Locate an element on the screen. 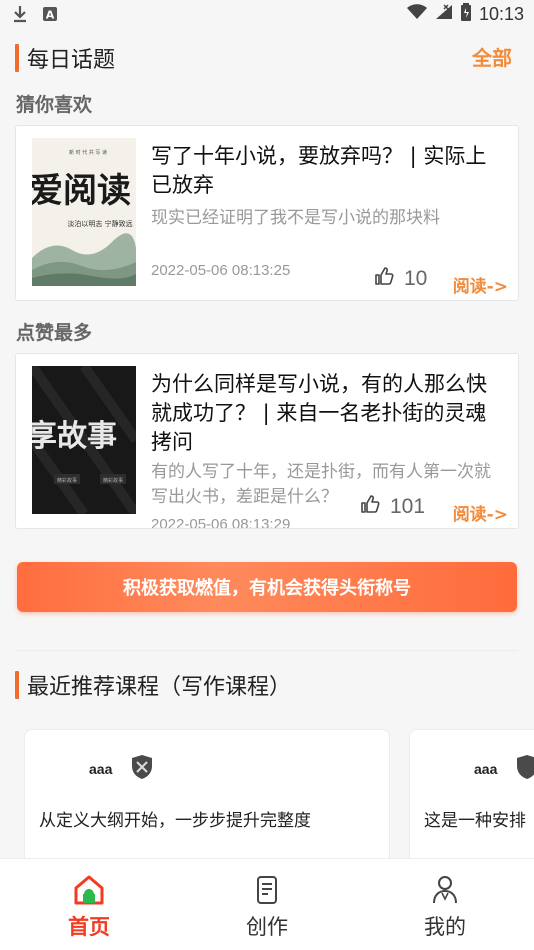  most-liked-label: 点赞最多 is located at coordinates (54, 333).